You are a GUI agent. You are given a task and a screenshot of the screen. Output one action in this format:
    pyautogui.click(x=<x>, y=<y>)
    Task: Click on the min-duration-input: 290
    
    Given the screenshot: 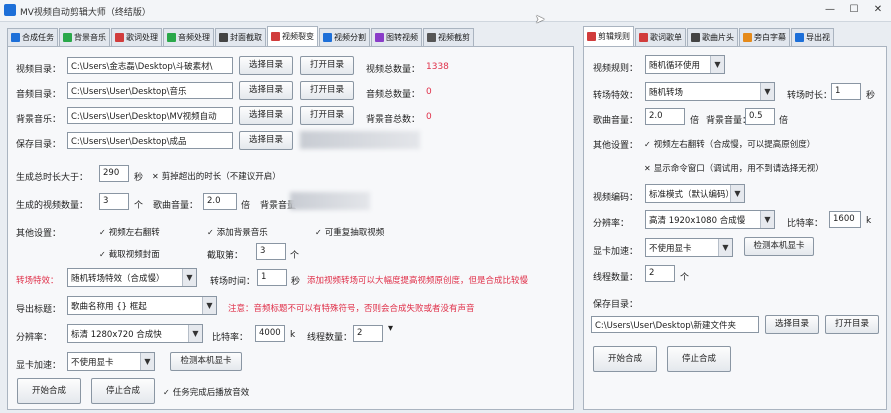 What is the action you would take?
    pyautogui.click(x=114, y=173)
    